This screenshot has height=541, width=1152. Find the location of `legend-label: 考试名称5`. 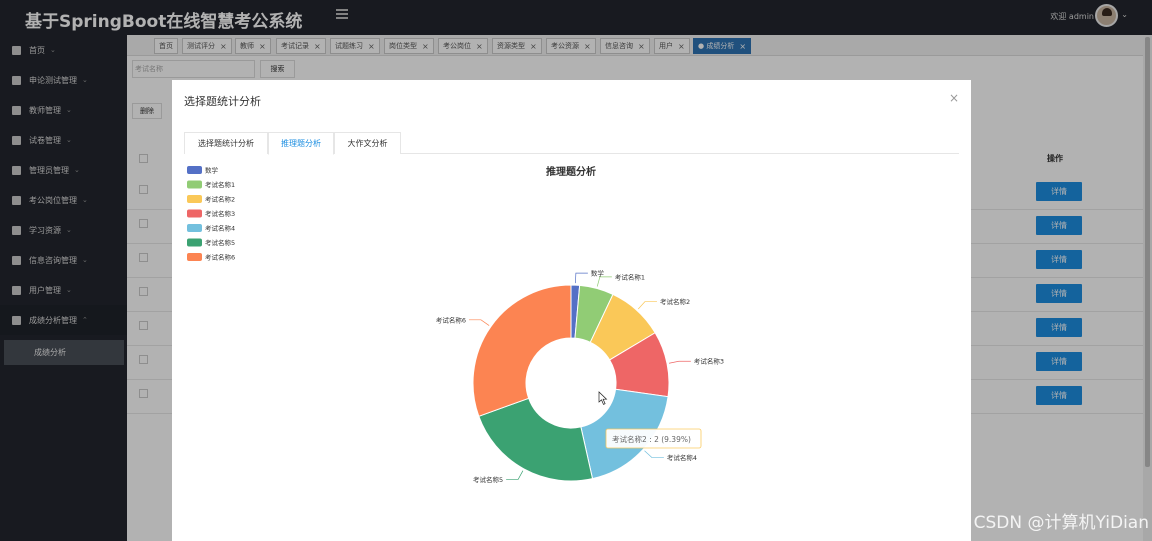

legend-label: 考试名称5 is located at coordinates (220, 242).